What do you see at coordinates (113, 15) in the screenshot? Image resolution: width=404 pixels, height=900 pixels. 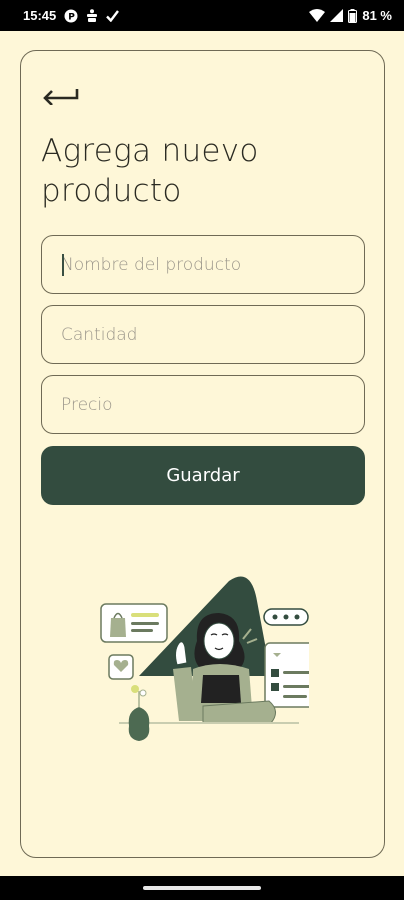 I see `check-icon` at bounding box center [113, 15].